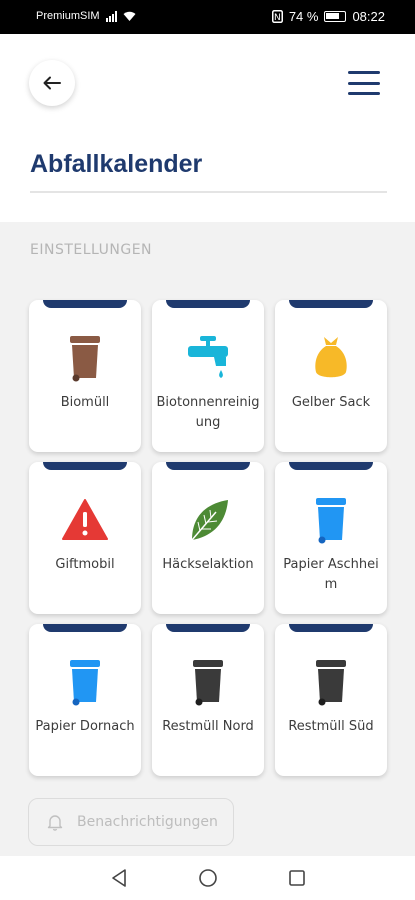  What do you see at coordinates (368, 16) in the screenshot?
I see `clock: 08:22` at bounding box center [368, 16].